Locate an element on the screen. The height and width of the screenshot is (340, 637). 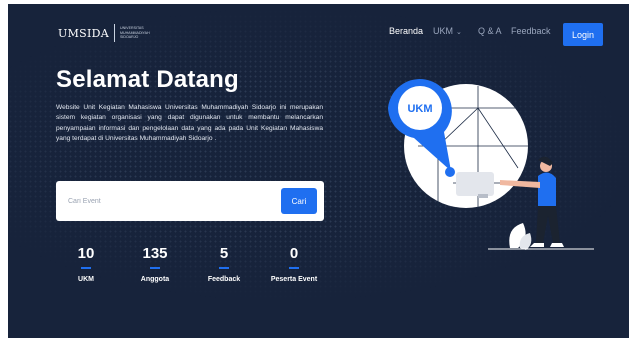
stat-value: 10 is located at coordinates (86, 253).